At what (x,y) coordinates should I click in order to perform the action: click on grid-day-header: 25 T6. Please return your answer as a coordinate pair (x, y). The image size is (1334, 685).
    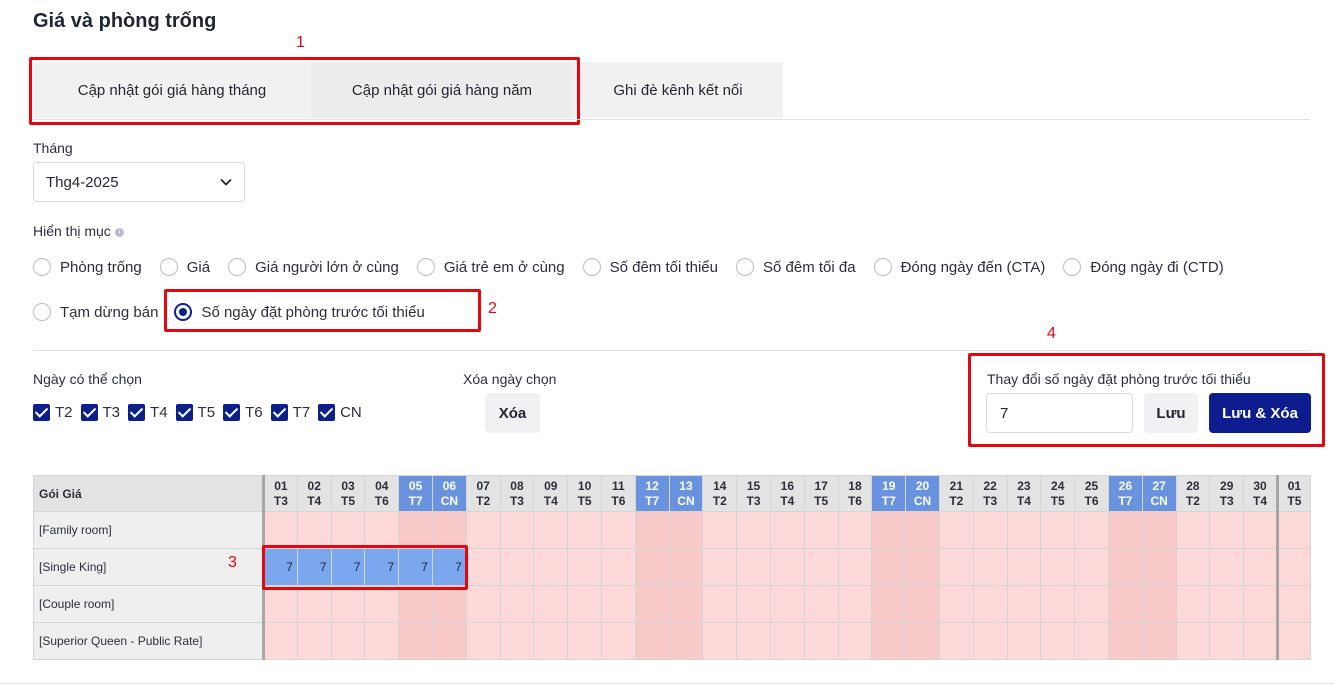
    Looking at the image, I should click on (1091, 493).